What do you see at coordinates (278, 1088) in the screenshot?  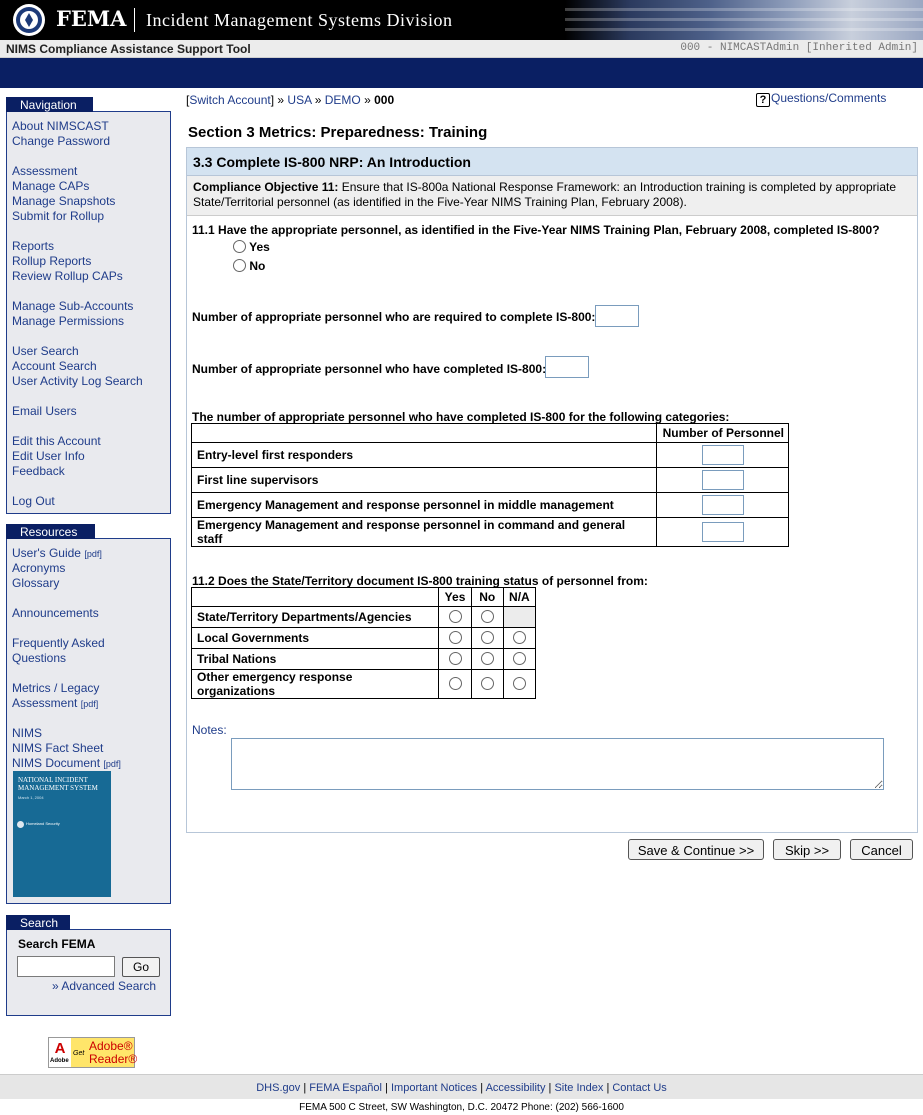 I see `footer-dhs-link: DHS.gov` at bounding box center [278, 1088].